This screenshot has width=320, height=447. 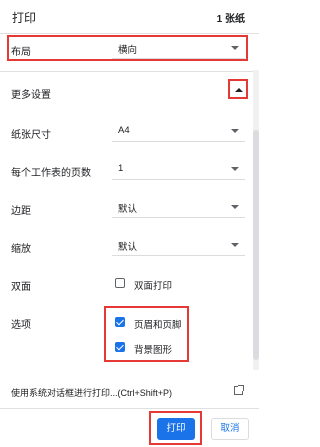 What do you see at coordinates (230, 19) in the screenshot?
I see `sheet-count: 1 张纸` at bounding box center [230, 19].